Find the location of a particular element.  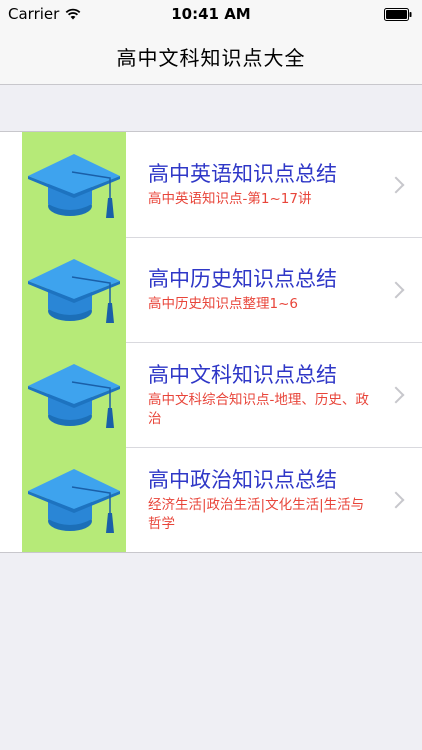

list-item-title: 高中政治知识点总结 is located at coordinates (242, 479).